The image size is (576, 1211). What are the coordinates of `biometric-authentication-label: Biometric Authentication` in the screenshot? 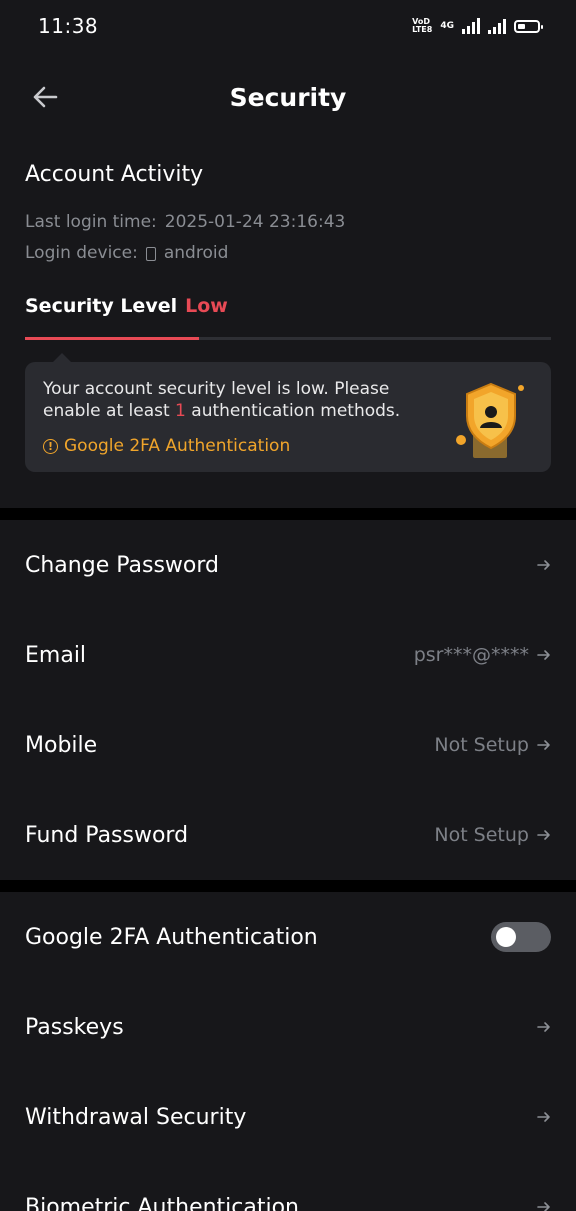 It's located at (162, 1202).